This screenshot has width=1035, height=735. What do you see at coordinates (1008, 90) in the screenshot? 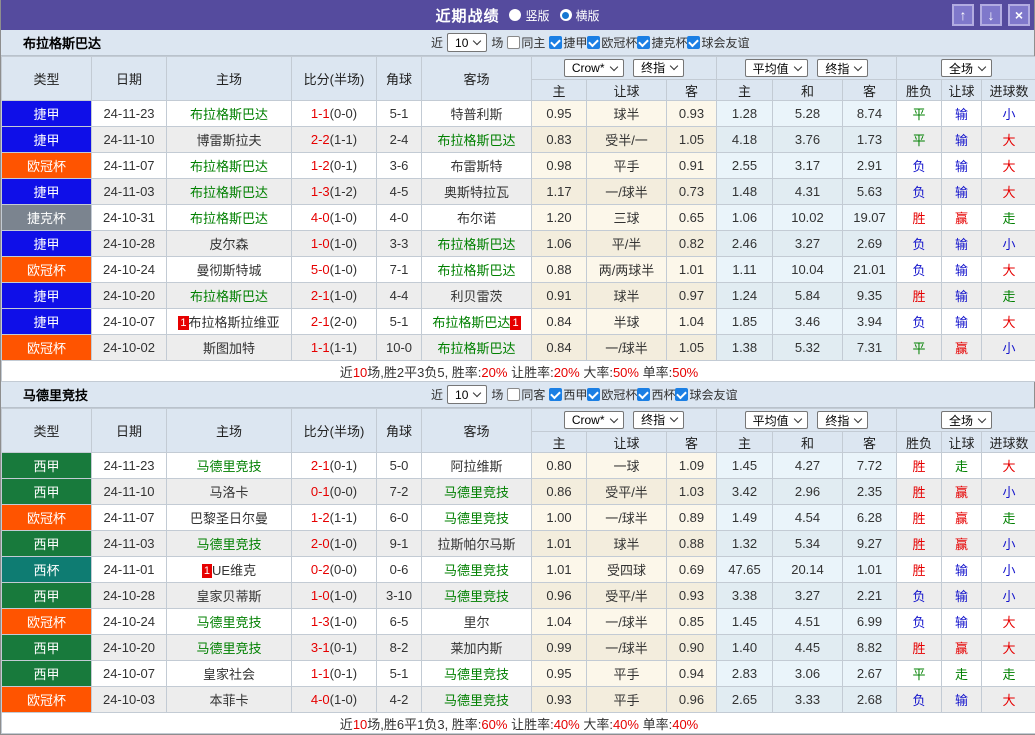
I see `sub-header-goals: 进球数` at bounding box center [1008, 90].